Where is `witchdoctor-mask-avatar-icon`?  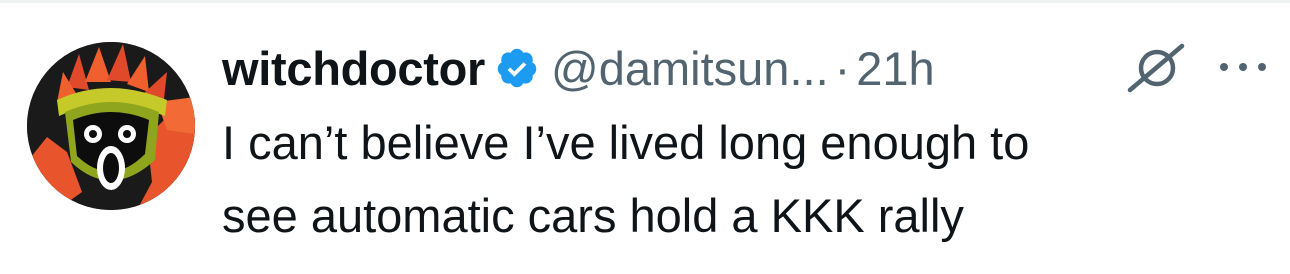 witchdoctor-mask-avatar-icon is located at coordinates (111, 126).